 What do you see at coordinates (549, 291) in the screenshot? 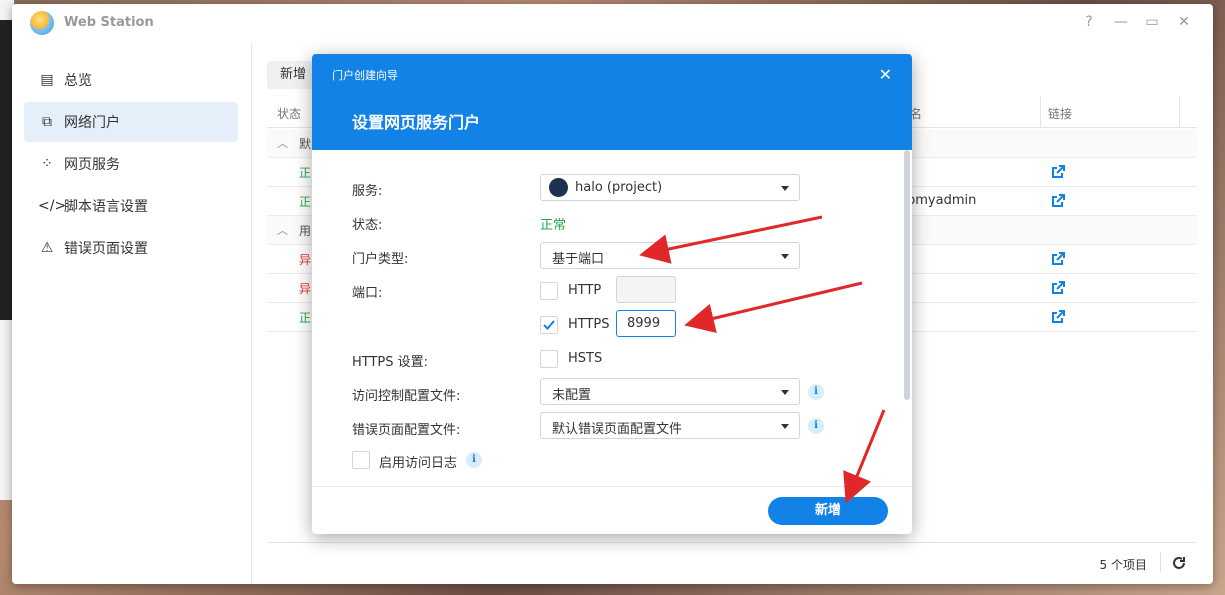
I see `http-checkbox` at bounding box center [549, 291].